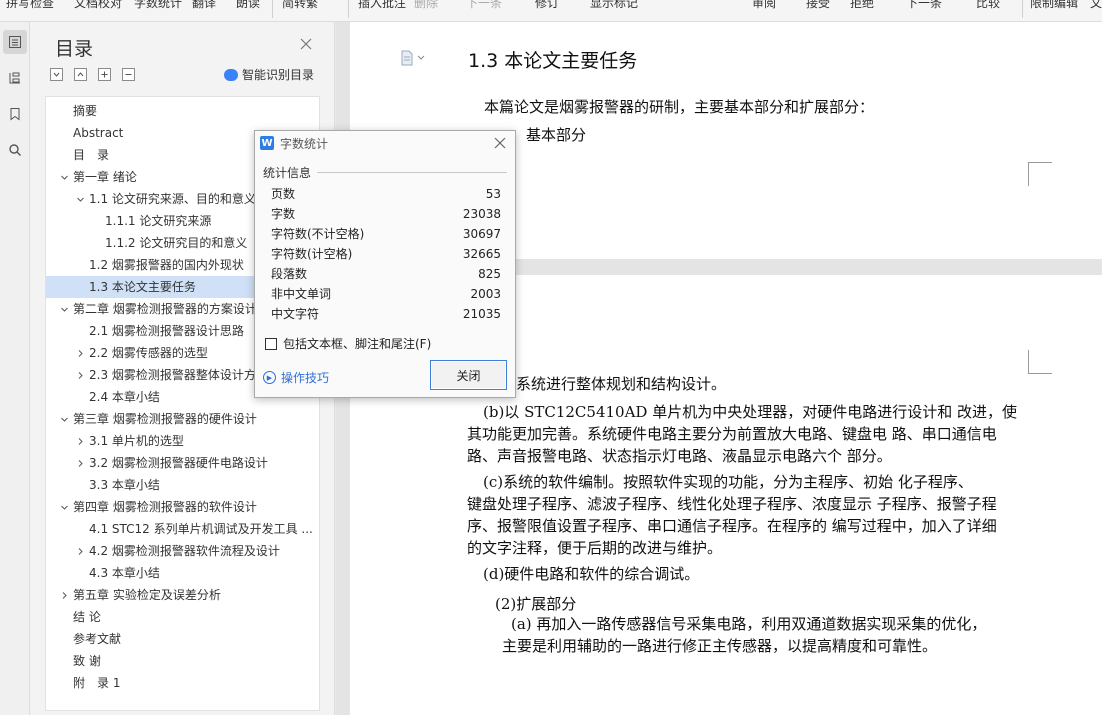 The image size is (1102, 715). Describe the element at coordinates (300, 5) in the screenshot. I see `simplified-traditional-button: 简转繁` at that location.